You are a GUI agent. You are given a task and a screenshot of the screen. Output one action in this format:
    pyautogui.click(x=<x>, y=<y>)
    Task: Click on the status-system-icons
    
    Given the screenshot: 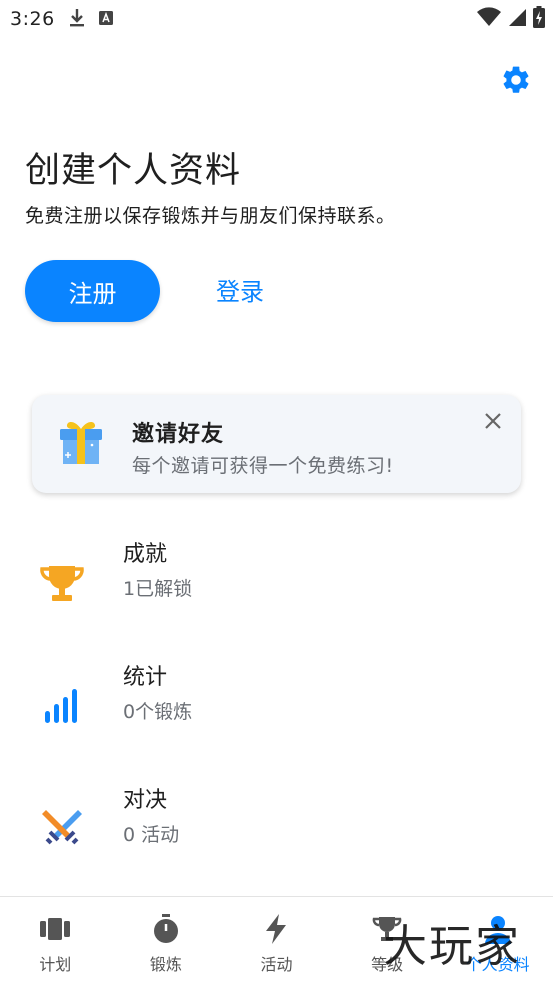 What is the action you would take?
    pyautogui.click(x=511, y=19)
    